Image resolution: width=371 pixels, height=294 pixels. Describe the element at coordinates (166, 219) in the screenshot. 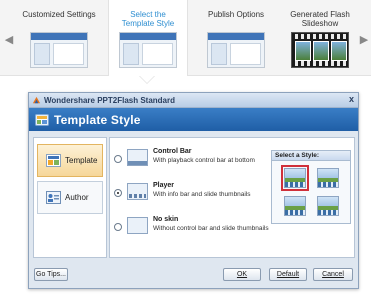

I see `option-name: No skin` at that location.